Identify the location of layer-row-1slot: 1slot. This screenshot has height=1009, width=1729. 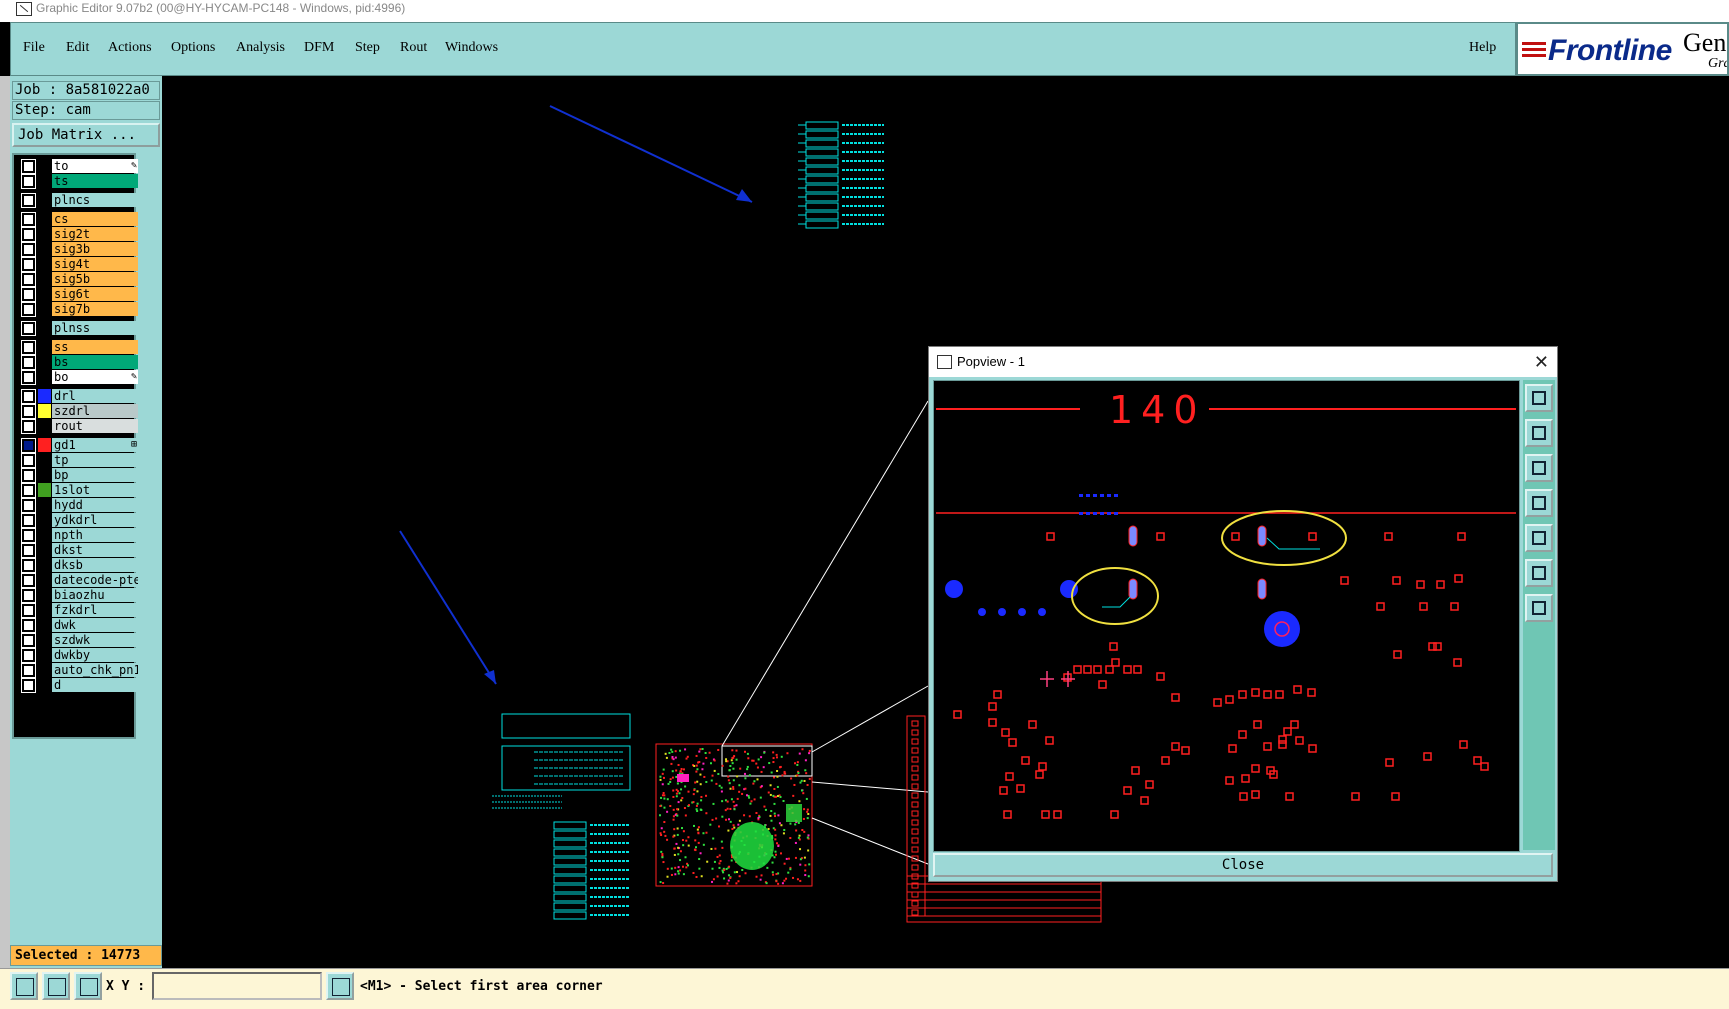
(78, 490).